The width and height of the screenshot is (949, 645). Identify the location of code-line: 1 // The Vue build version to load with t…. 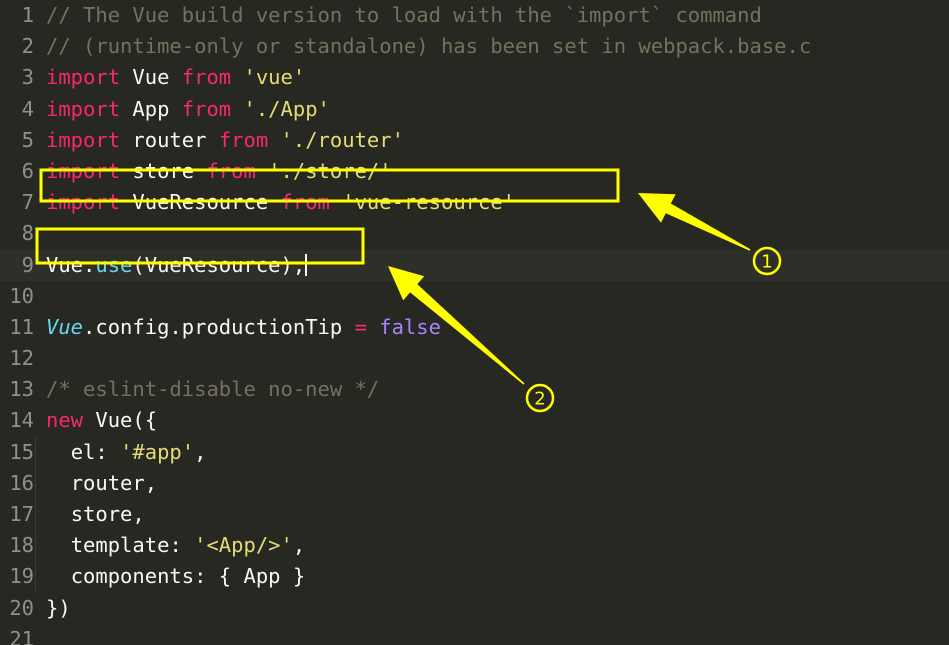
(474, 15).